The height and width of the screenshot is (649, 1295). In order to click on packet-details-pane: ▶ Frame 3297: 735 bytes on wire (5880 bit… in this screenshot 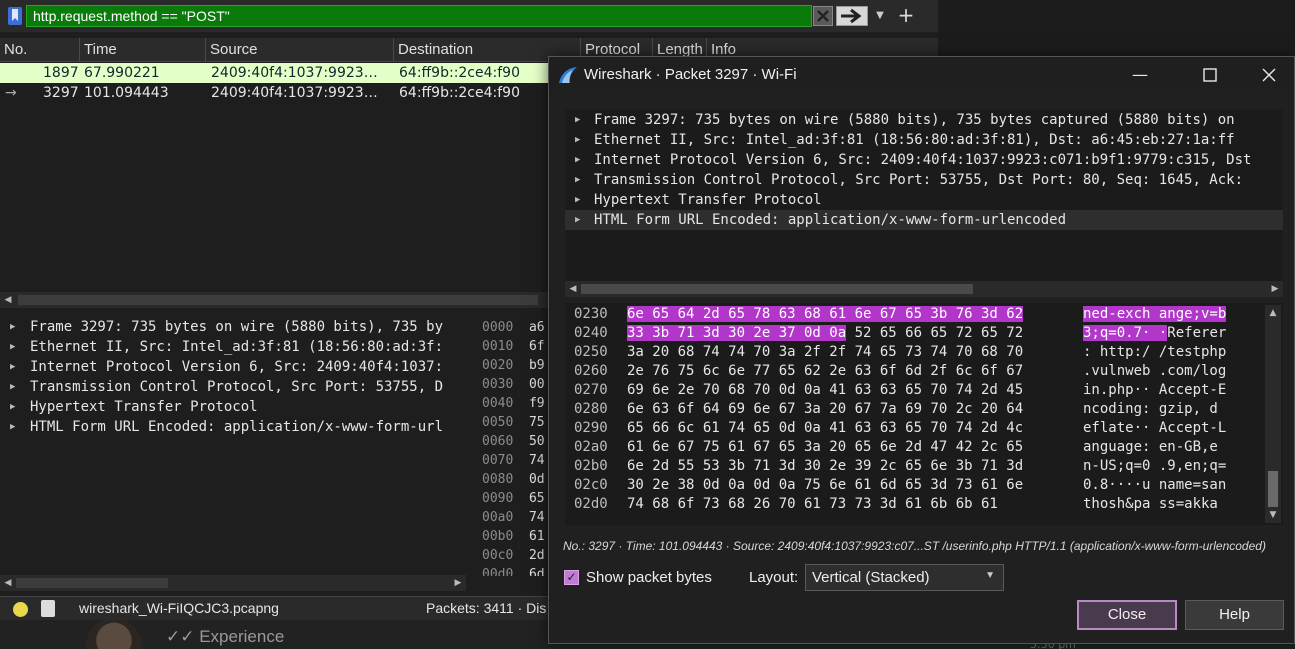, I will do `click(233, 444)`.